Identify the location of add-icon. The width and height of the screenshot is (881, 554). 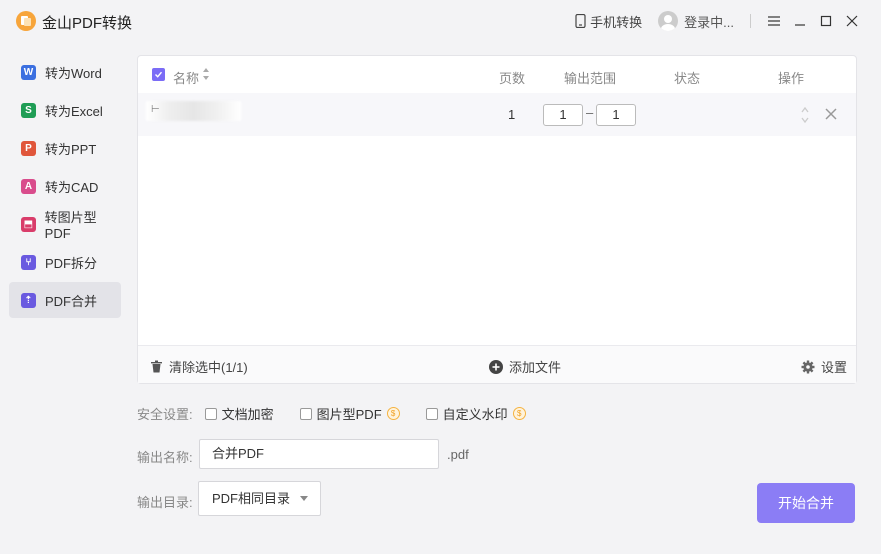
(496, 366).